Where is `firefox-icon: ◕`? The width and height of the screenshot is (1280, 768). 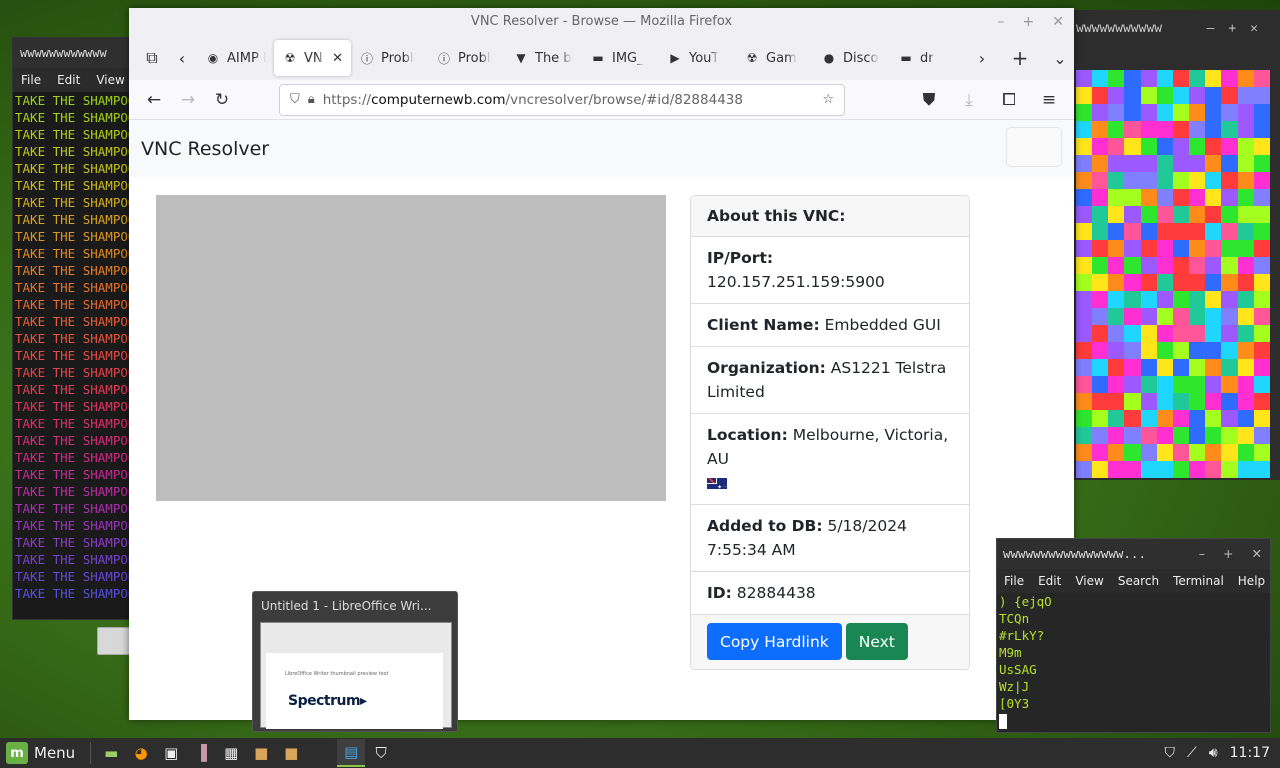 firefox-icon: ◕ is located at coordinates (141, 753).